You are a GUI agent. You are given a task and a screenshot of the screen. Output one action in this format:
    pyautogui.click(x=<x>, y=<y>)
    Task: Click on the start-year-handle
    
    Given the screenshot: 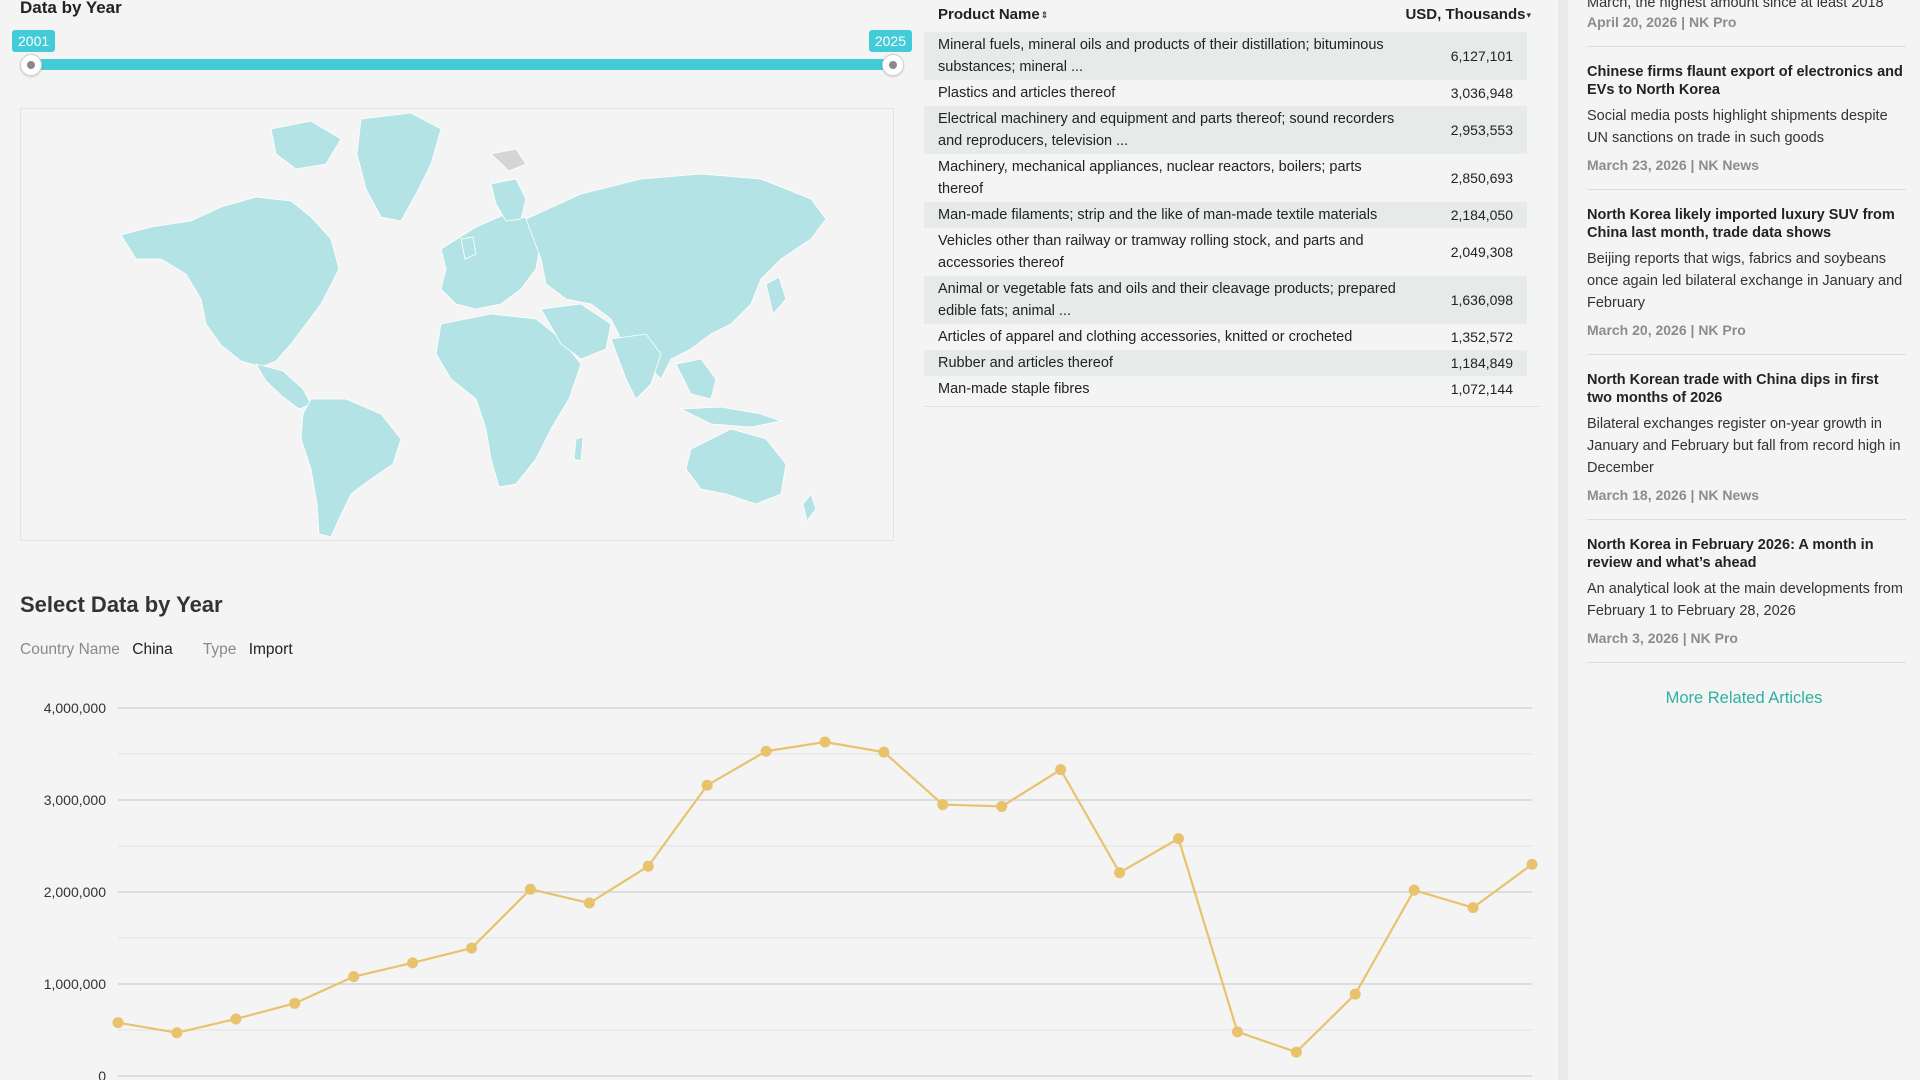 What is the action you would take?
    pyautogui.click(x=31, y=65)
    